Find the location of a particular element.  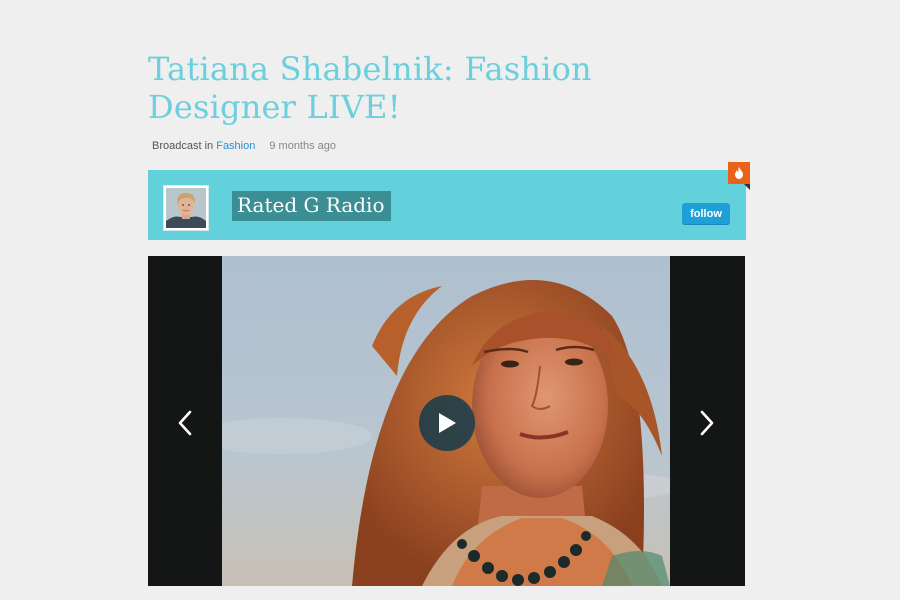

chevron-left-icon is located at coordinates (185, 423).